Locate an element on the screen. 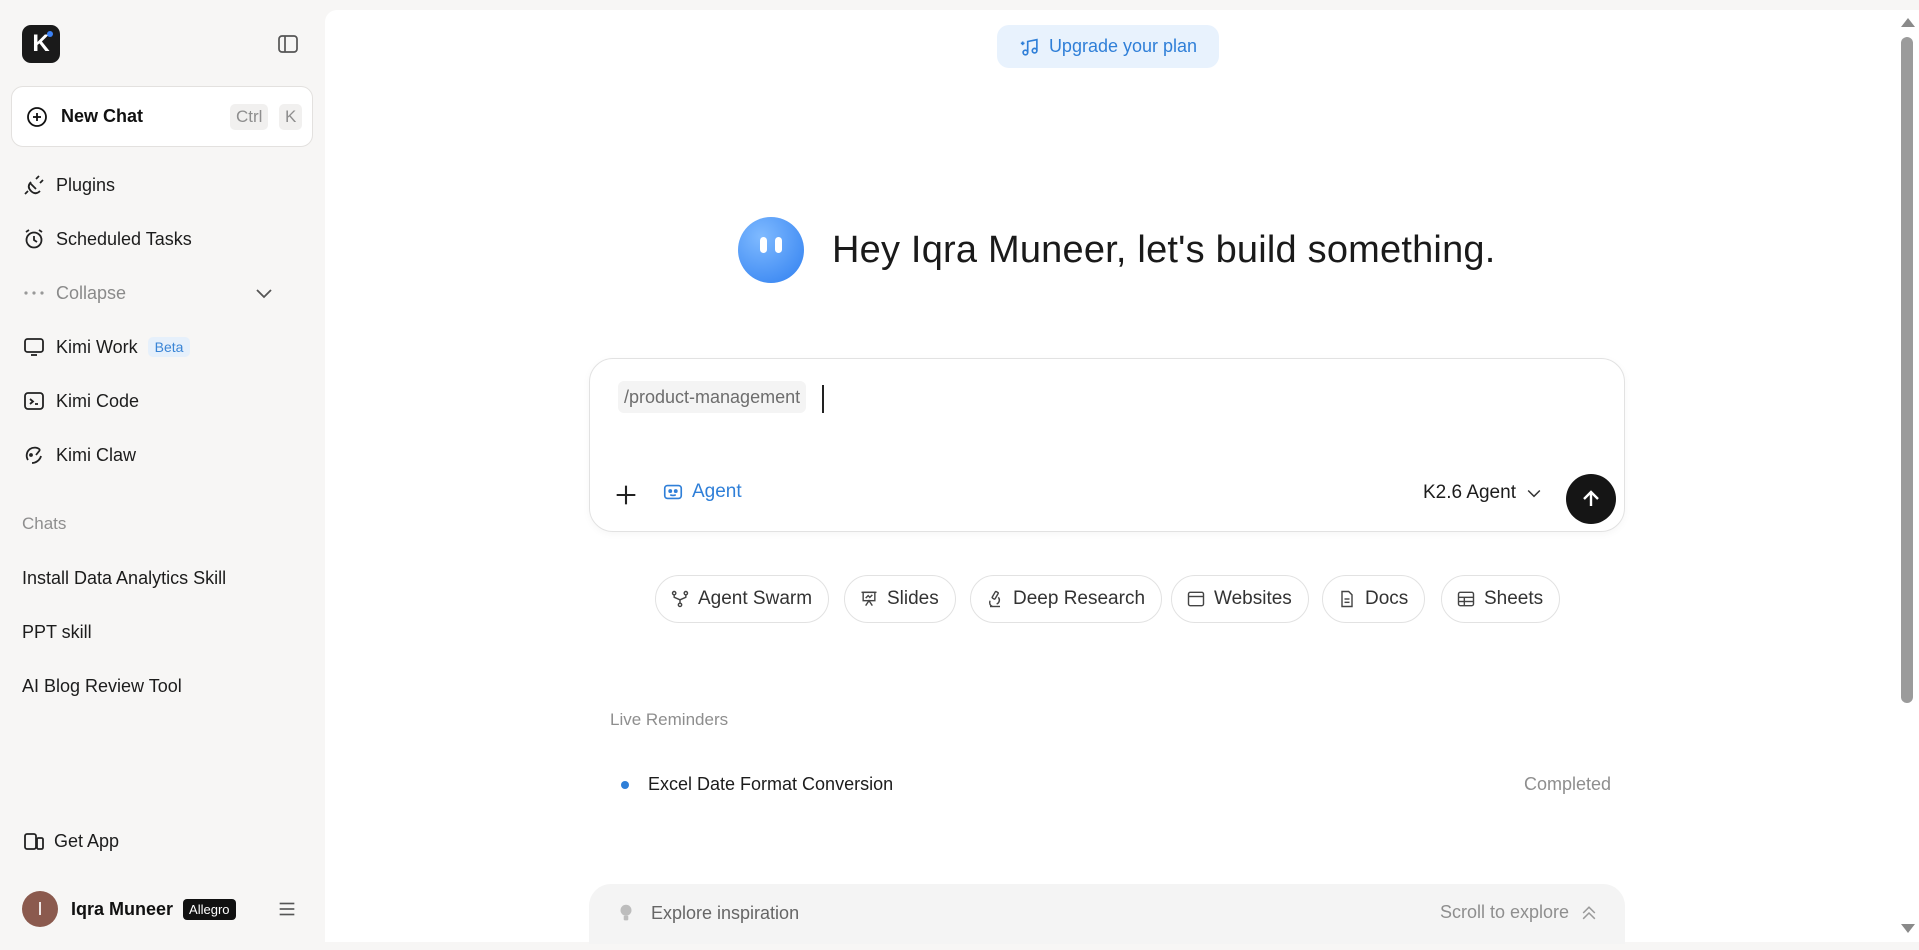 The width and height of the screenshot is (1919, 950). reminder-title: Excel Date Format Conversion is located at coordinates (771, 784).